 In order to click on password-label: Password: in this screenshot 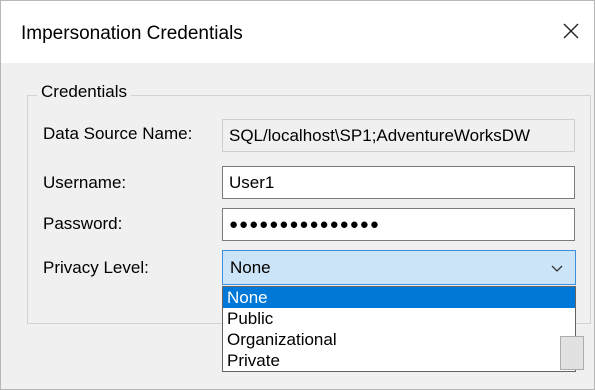, I will do `click(83, 223)`.